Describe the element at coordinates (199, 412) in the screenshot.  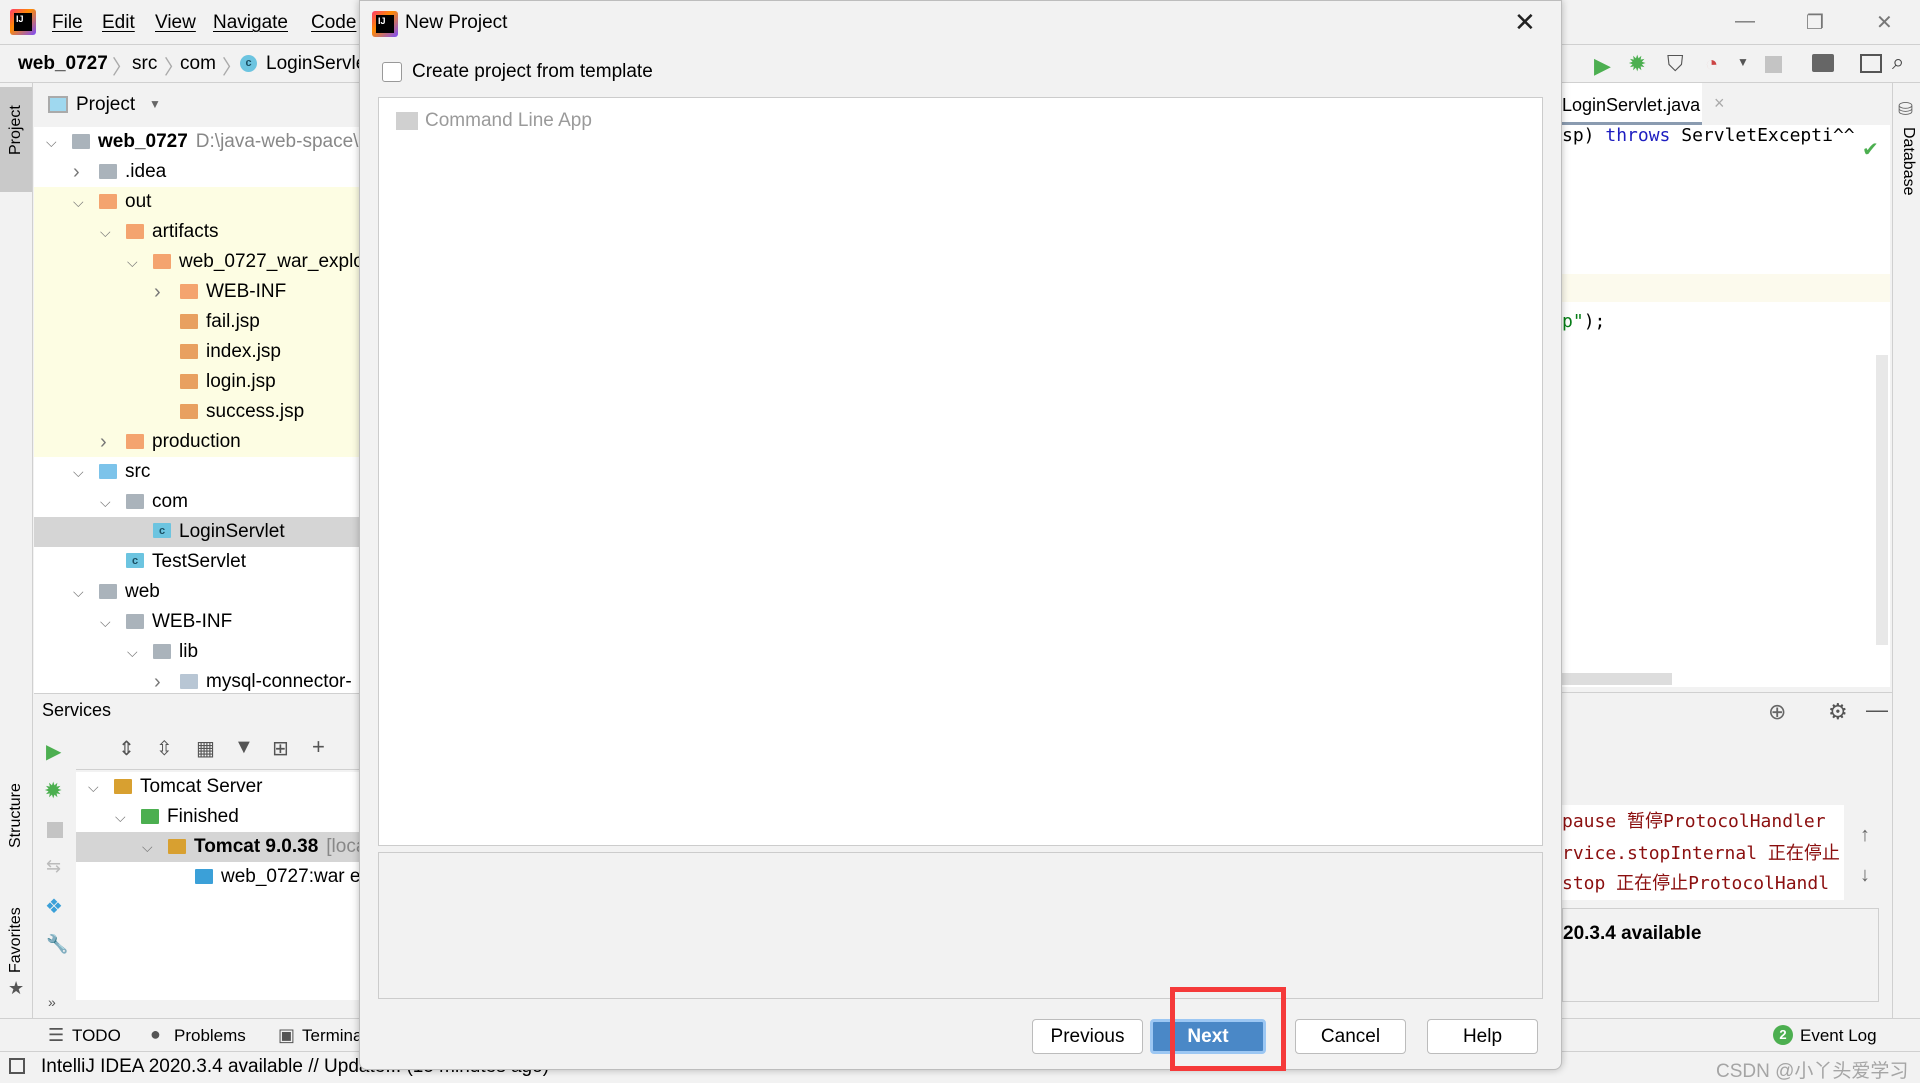
I see `tree-row: success.jsp` at that location.